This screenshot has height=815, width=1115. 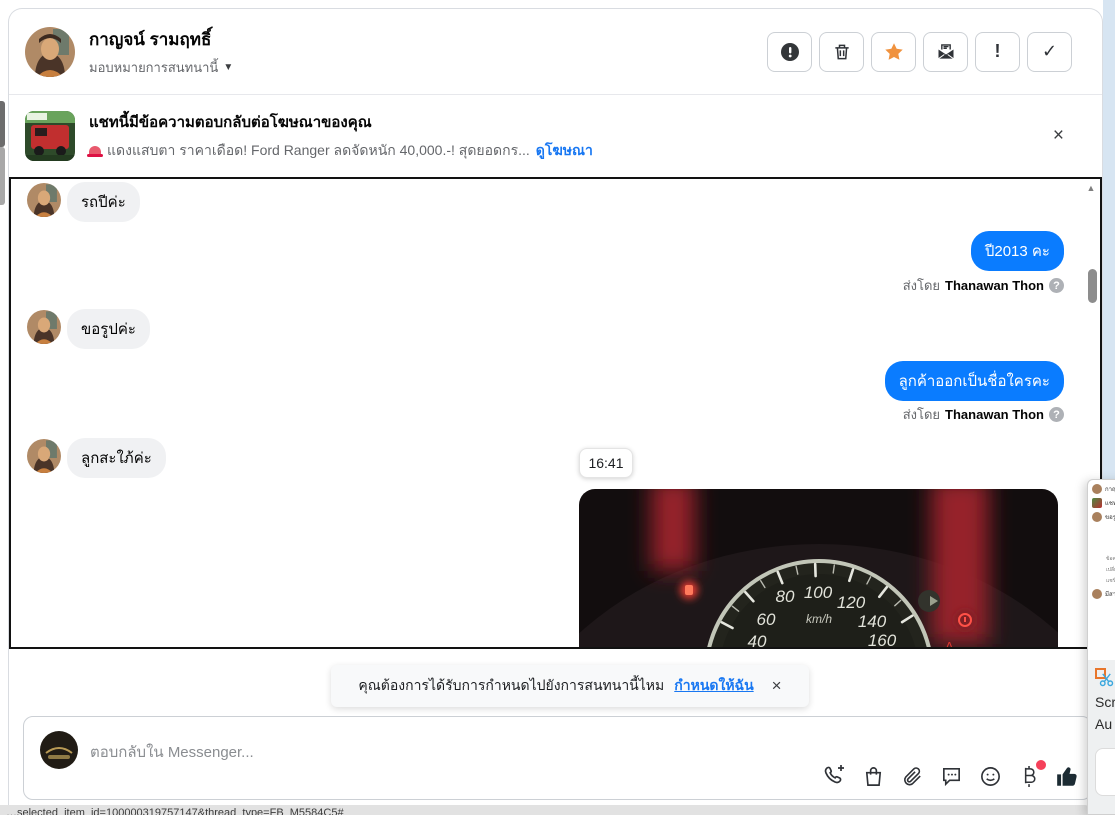 I want to click on svg-text: 80, so click(x=785, y=596).